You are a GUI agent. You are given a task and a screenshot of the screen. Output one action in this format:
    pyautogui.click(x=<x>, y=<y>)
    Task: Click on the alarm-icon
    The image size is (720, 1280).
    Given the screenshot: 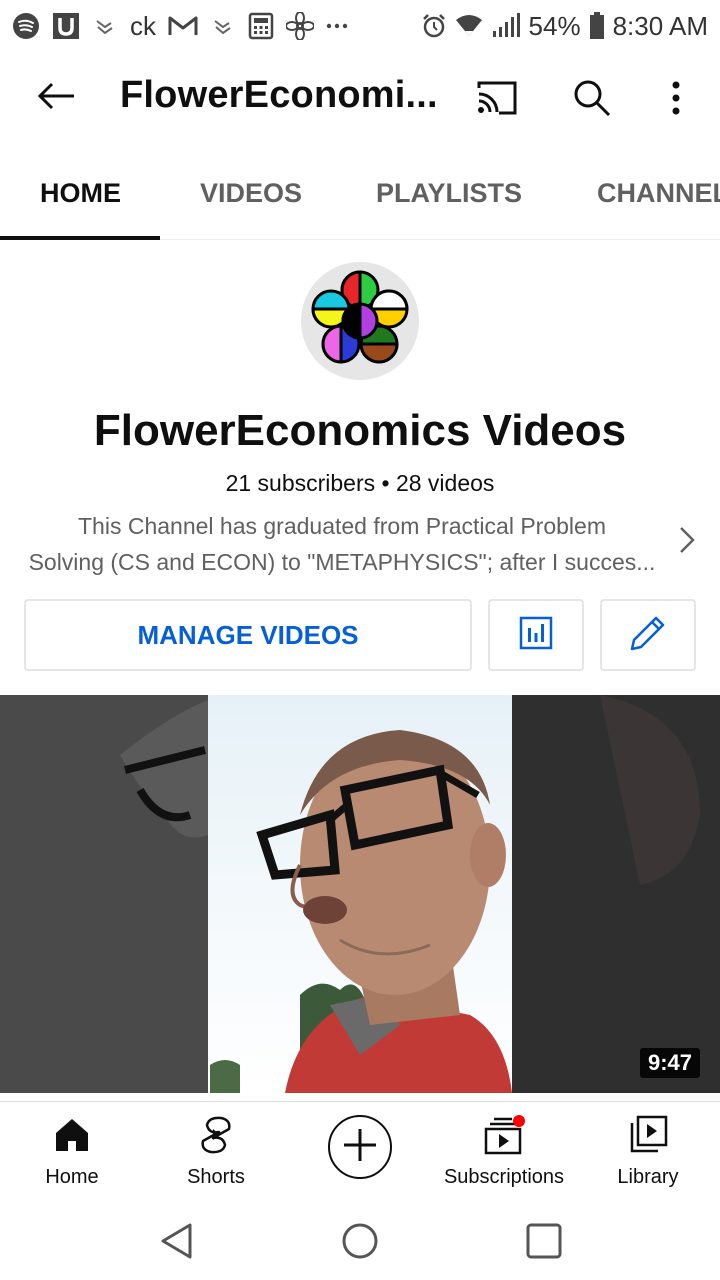 What is the action you would take?
    pyautogui.click(x=434, y=26)
    